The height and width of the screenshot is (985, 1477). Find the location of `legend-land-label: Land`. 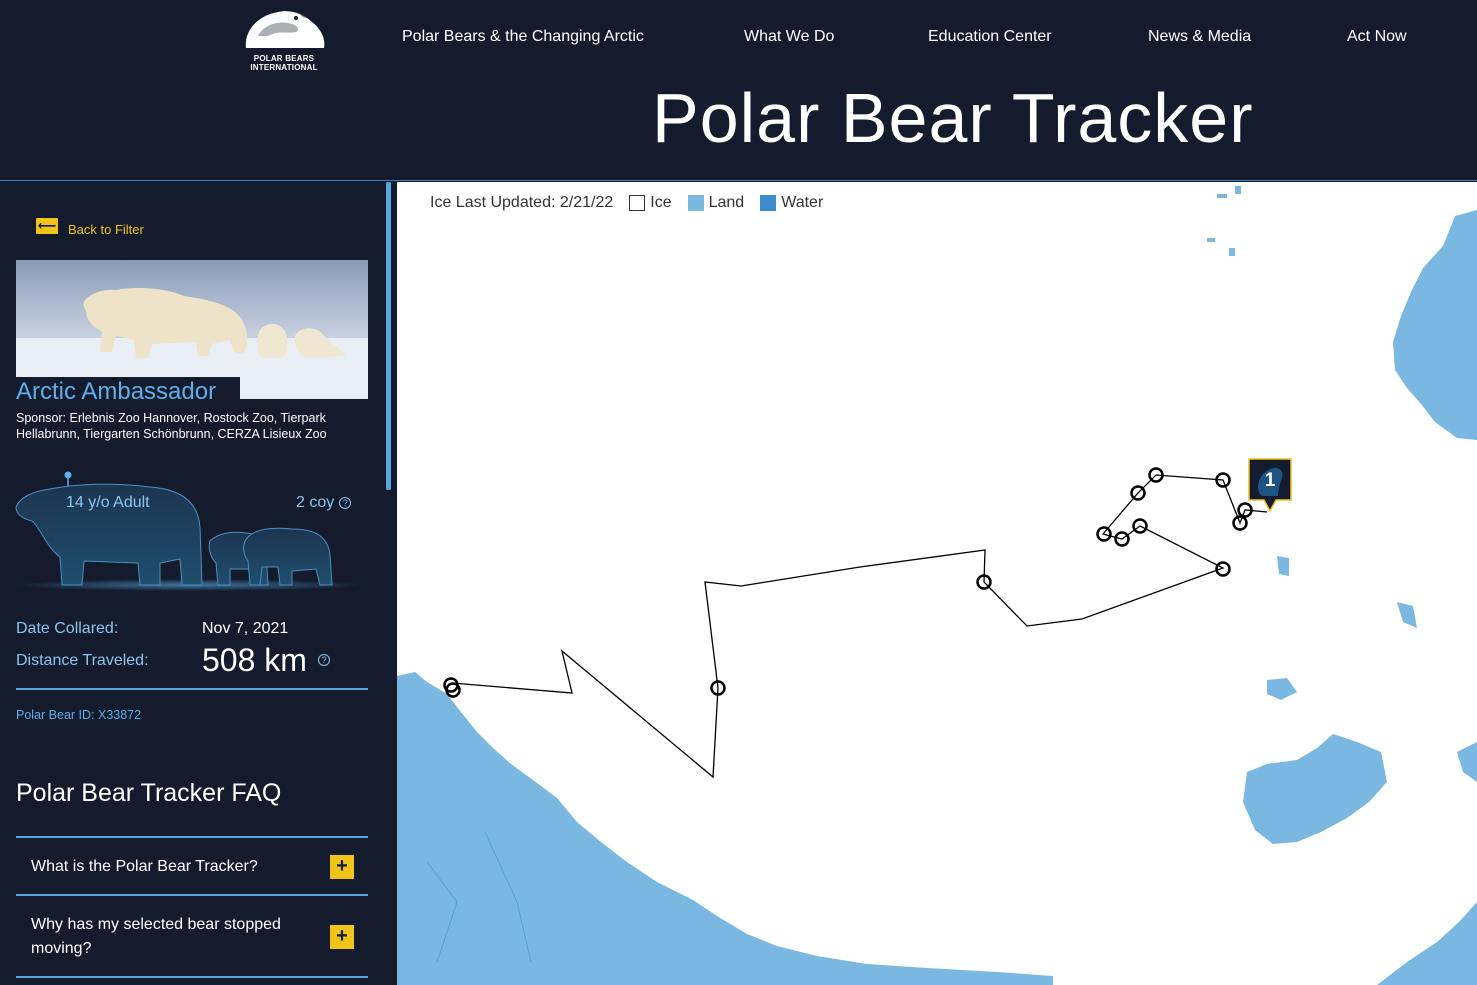

legend-land-label: Land is located at coordinates (726, 202).